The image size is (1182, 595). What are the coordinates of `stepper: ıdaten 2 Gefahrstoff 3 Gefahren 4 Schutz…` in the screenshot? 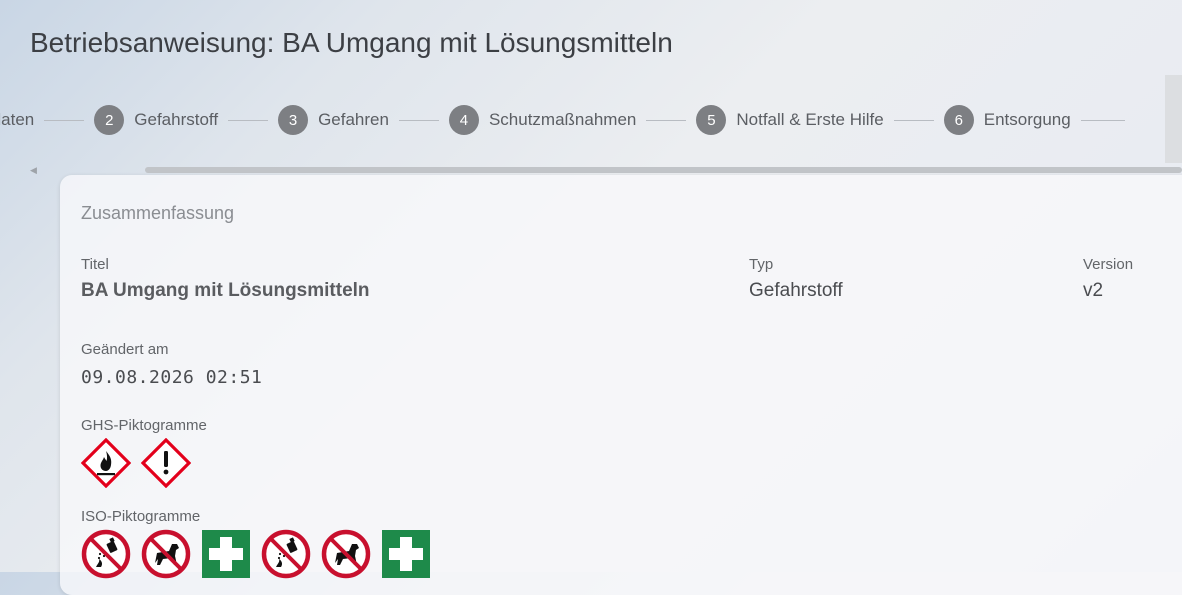 It's located at (582, 120).